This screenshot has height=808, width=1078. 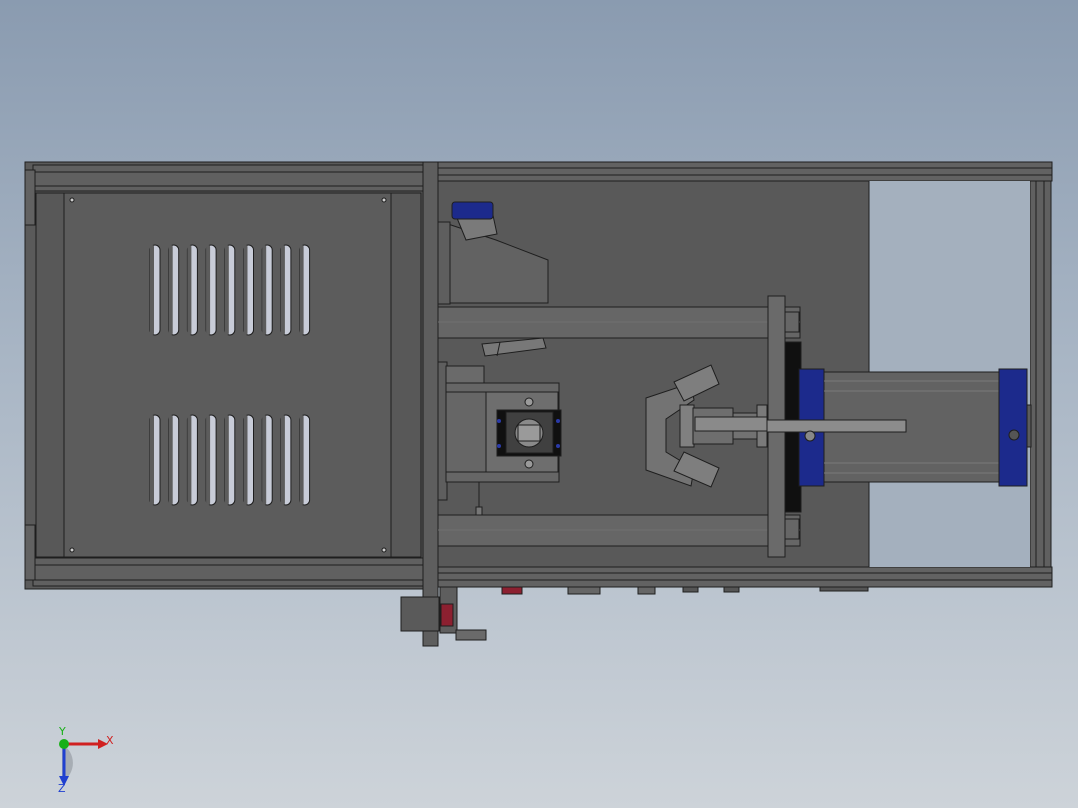 I want to click on x-axis-label: X, so click(x=110, y=740).